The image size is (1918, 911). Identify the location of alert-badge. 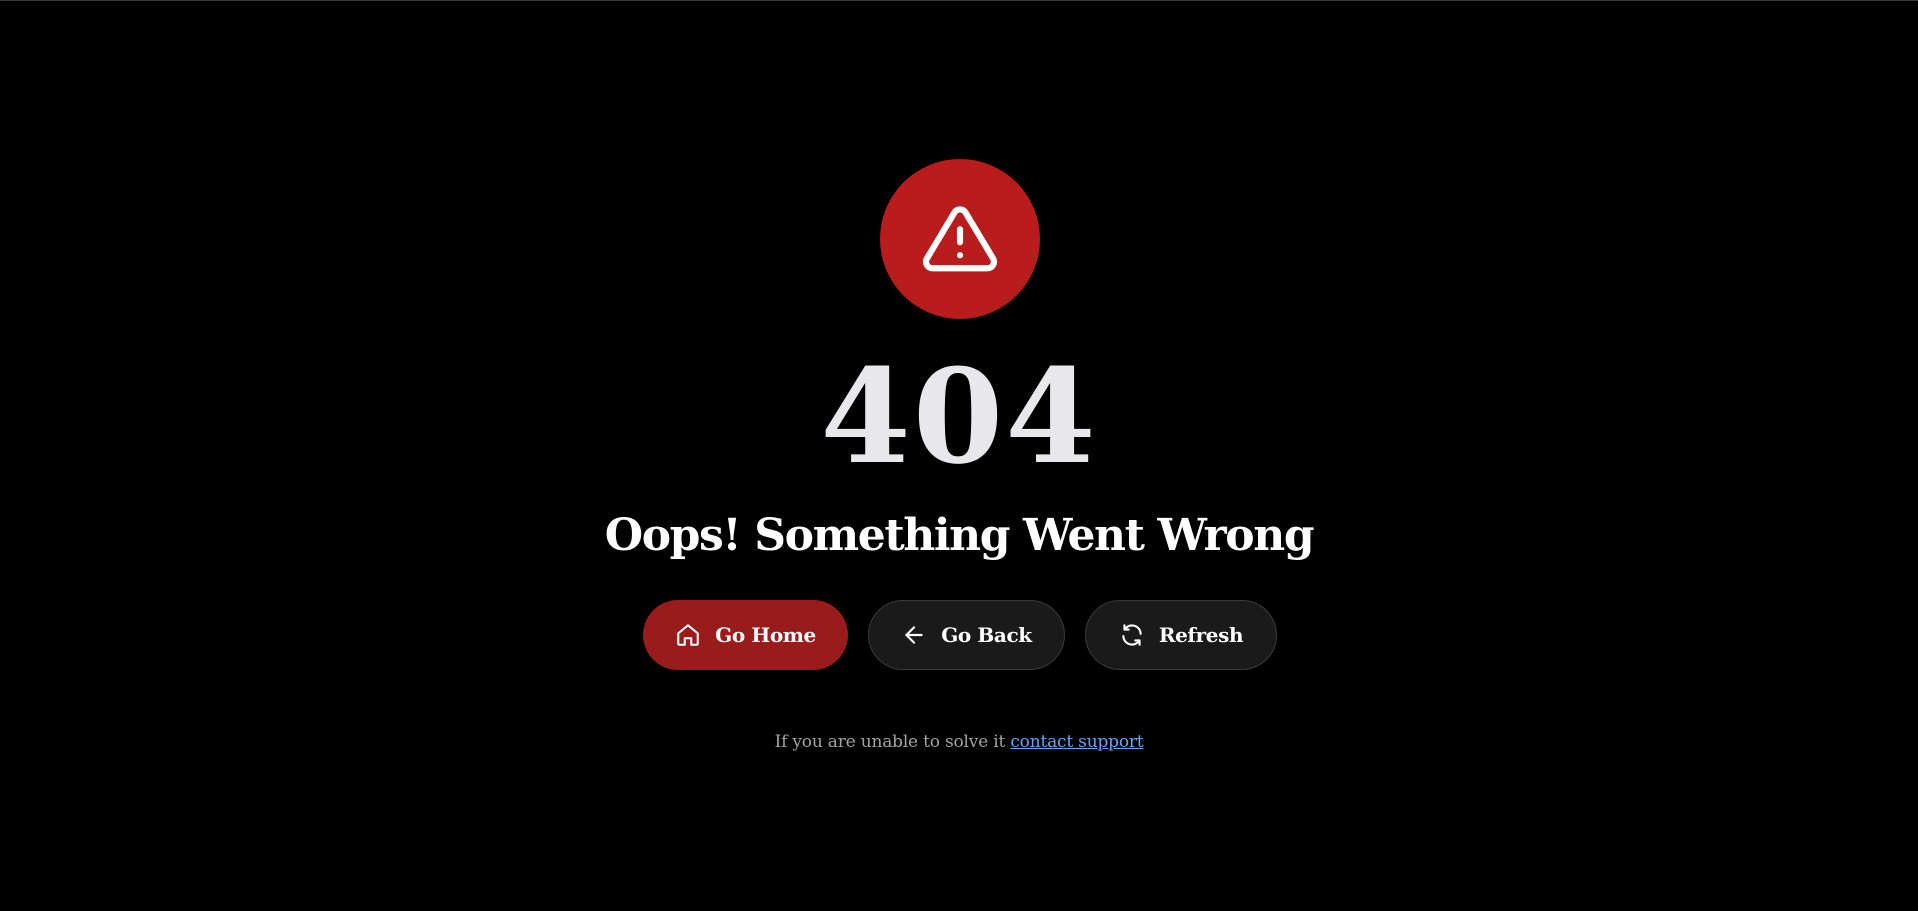
(960, 239).